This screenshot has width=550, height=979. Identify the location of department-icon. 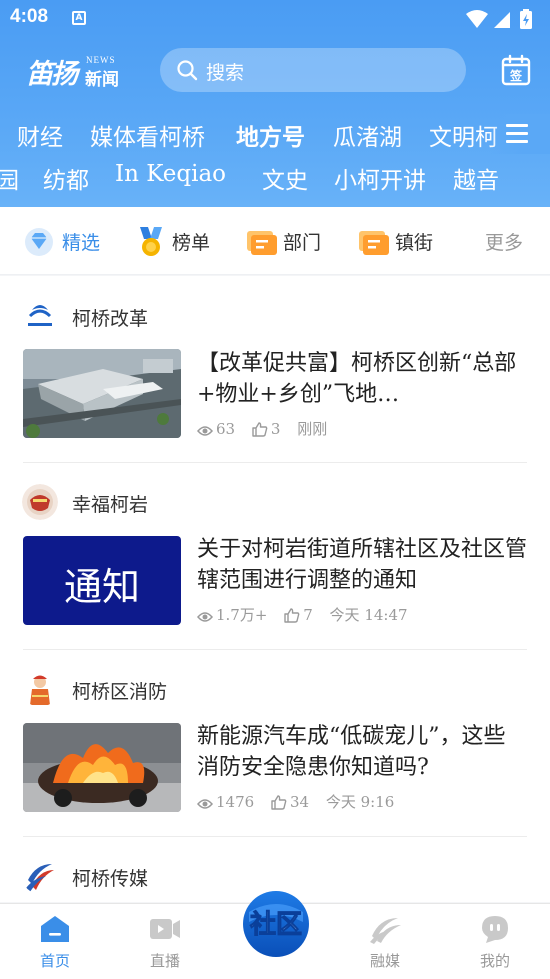
(262, 243).